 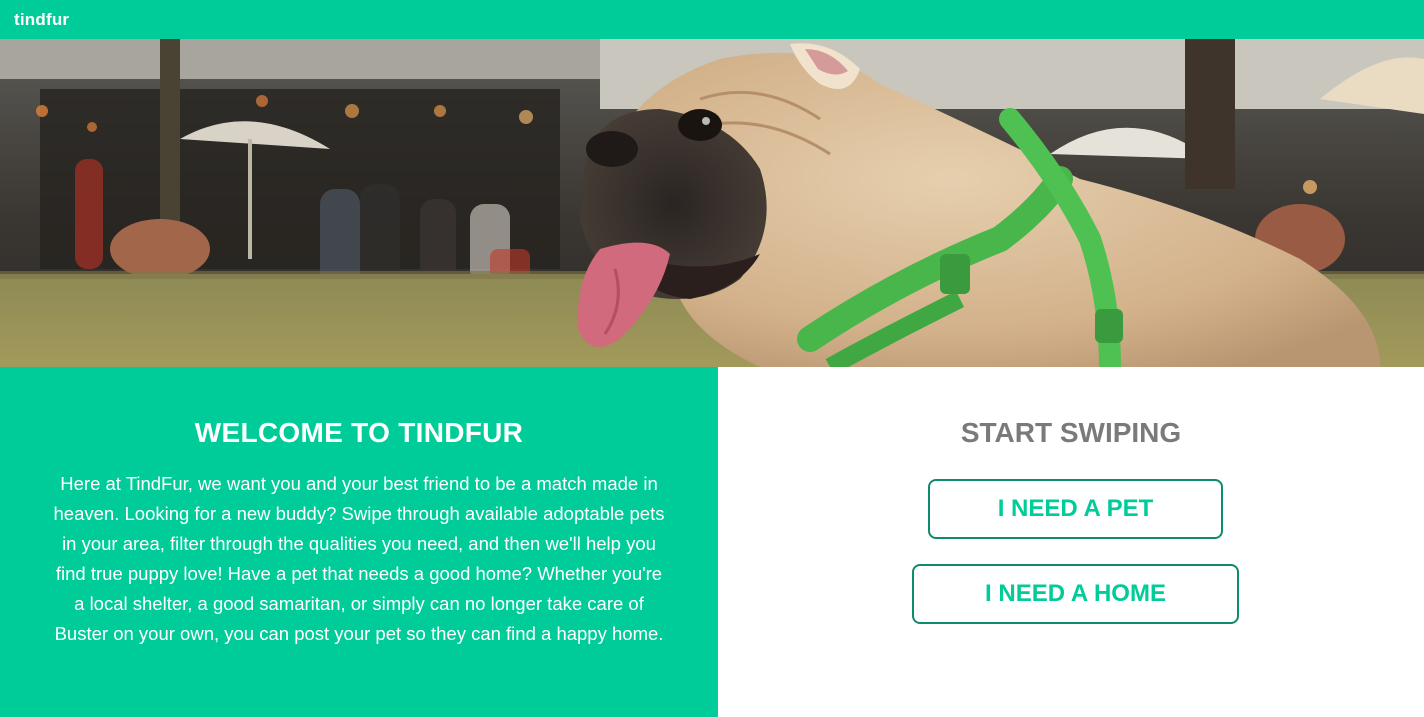 I want to click on start-swiping-title: START SWIPING, so click(x=1071, y=432).